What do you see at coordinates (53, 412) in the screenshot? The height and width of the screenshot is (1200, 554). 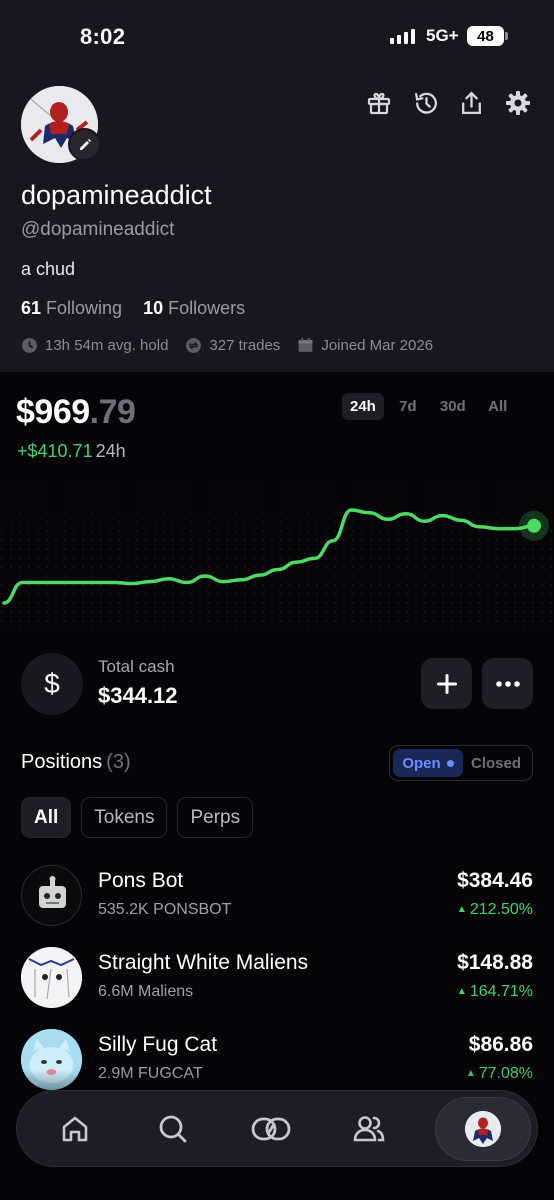 I see `portfolio-value-whole: $969` at bounding box center [53, 412].